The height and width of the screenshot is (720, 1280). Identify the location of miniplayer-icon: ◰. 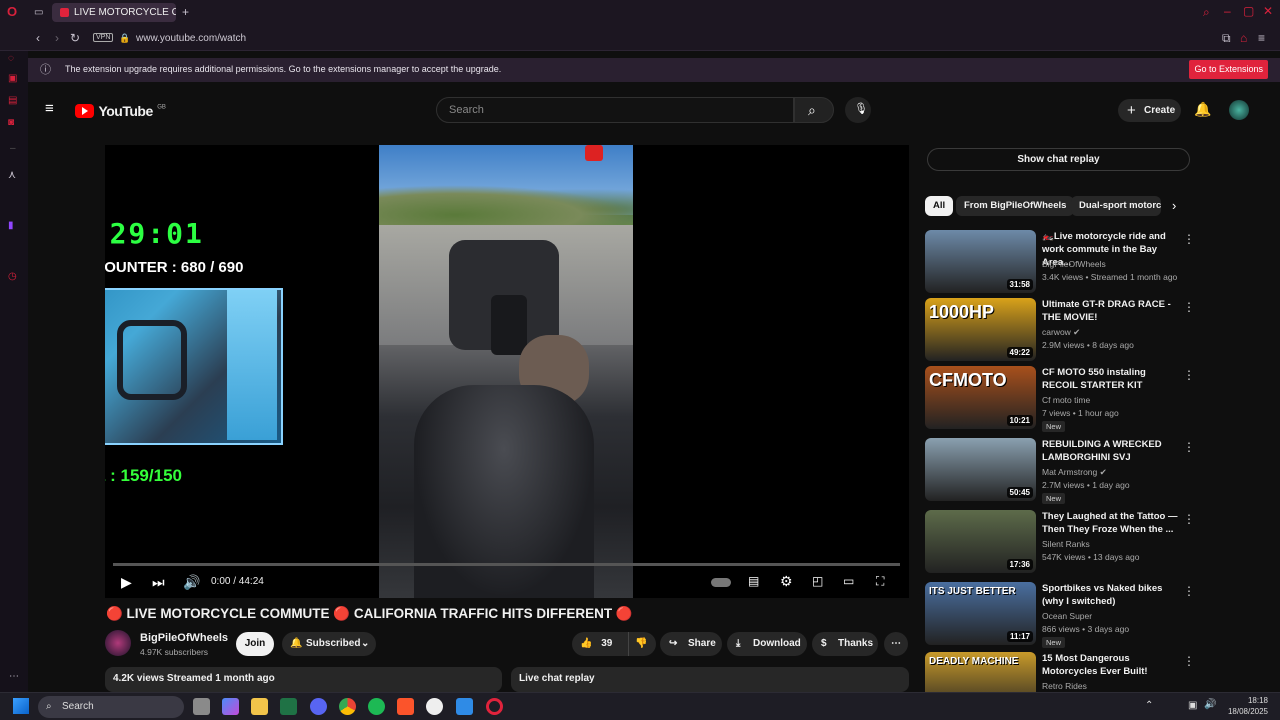
(817, 581).